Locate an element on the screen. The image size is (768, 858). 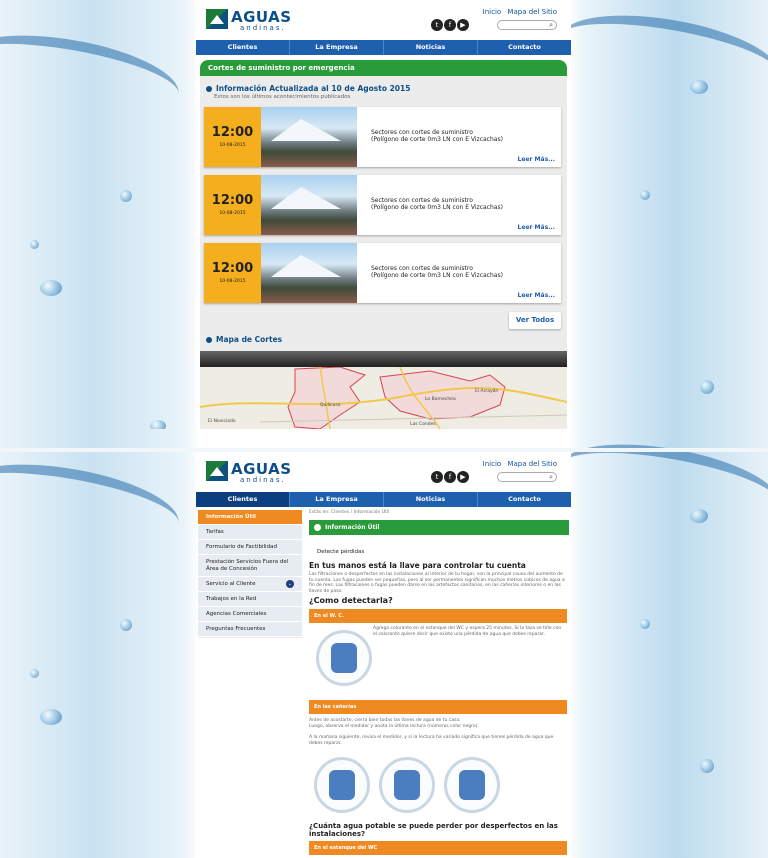
map-label: El Noviciado is located at coordinates (222, 421).